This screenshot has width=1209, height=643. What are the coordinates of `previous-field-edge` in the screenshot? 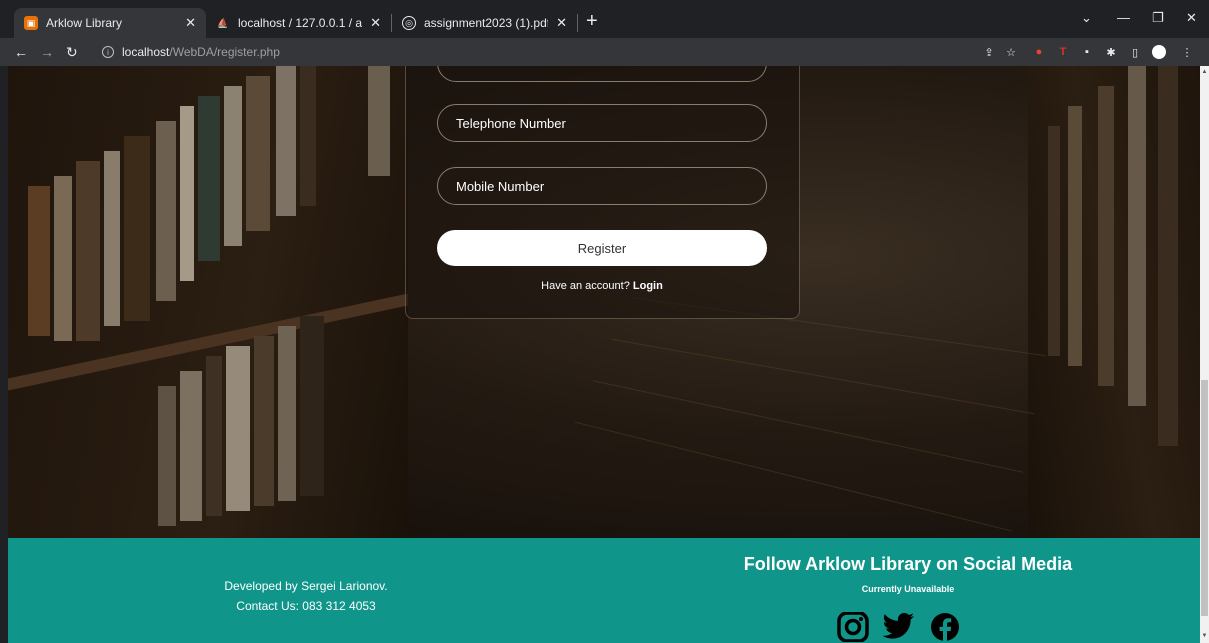 It's located at (602, 74).